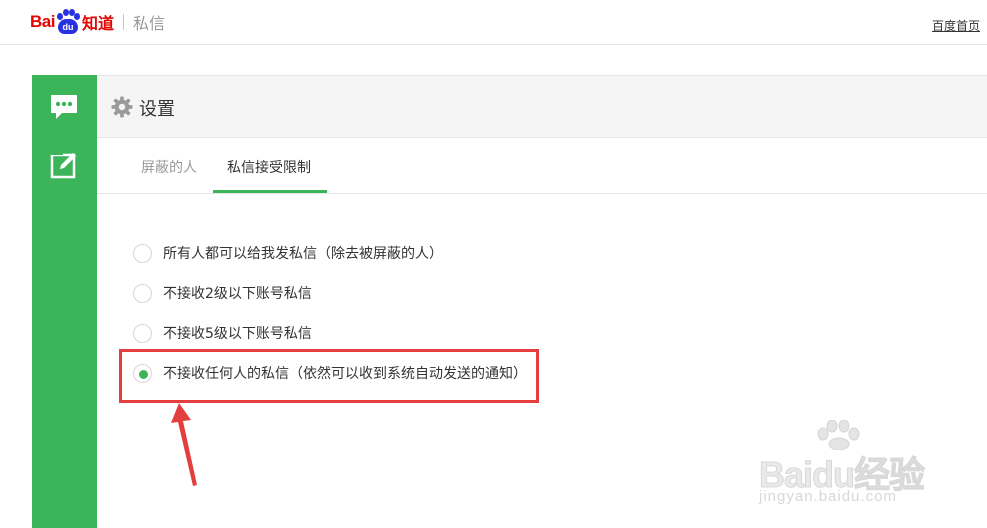 The height and width of the screenshot is (528, 987). I want to click on sidebar-item-messages, so click(64, 107).